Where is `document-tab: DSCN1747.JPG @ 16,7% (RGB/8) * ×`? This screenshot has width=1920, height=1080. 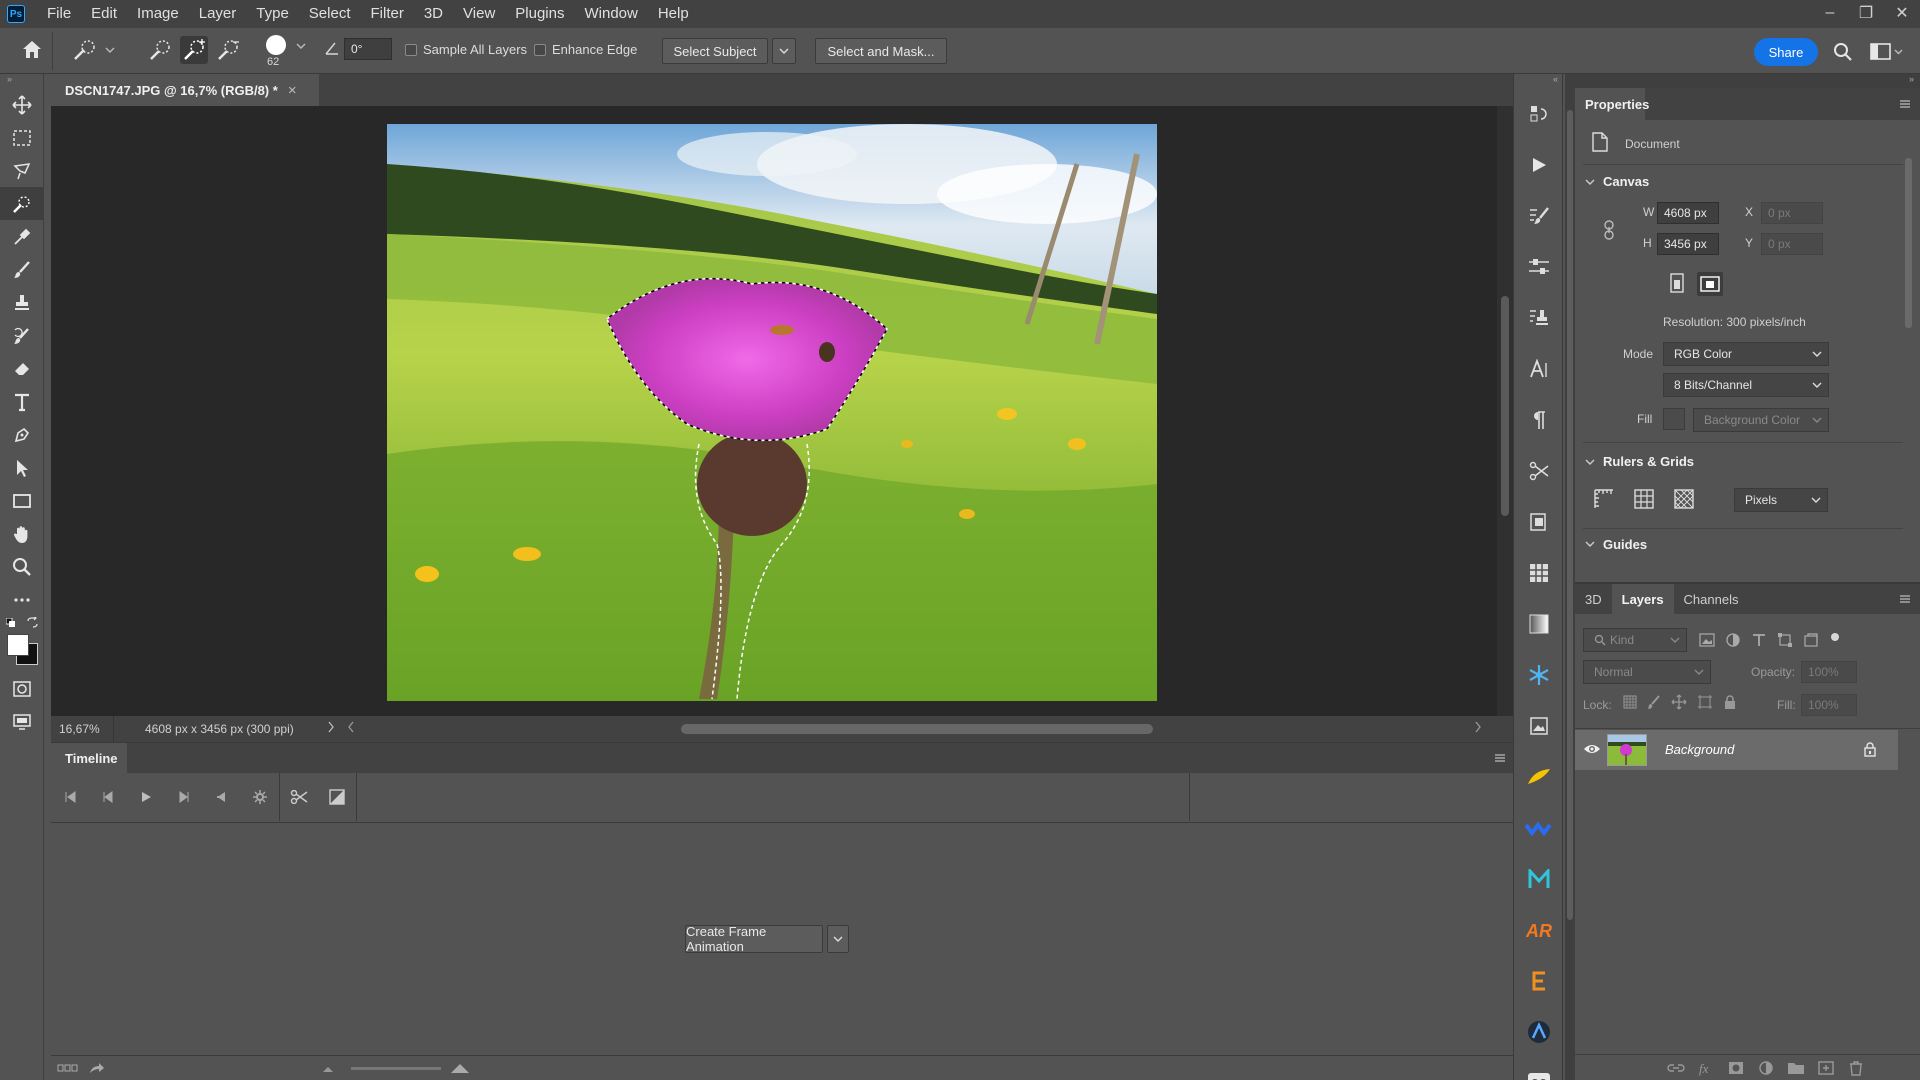 document-tab: DSCN1747.JPG @ 16,7% (RGB/8) * × is located at coordinates (185, 90).